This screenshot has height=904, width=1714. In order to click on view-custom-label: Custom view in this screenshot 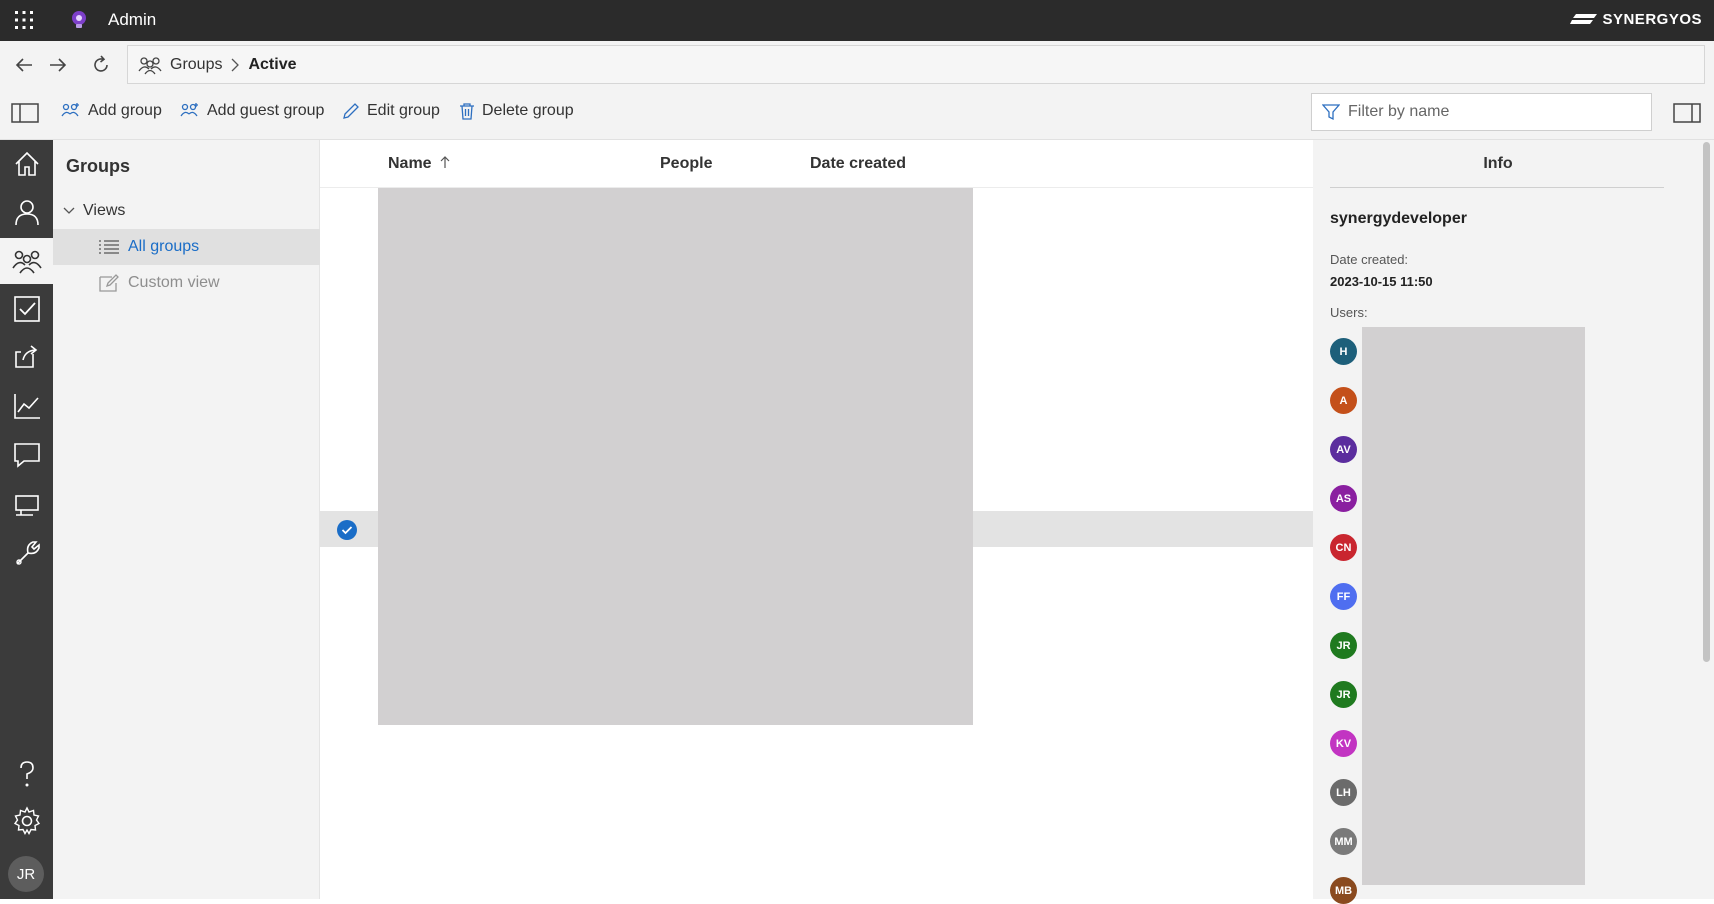, I will do `click(174, 282)`.